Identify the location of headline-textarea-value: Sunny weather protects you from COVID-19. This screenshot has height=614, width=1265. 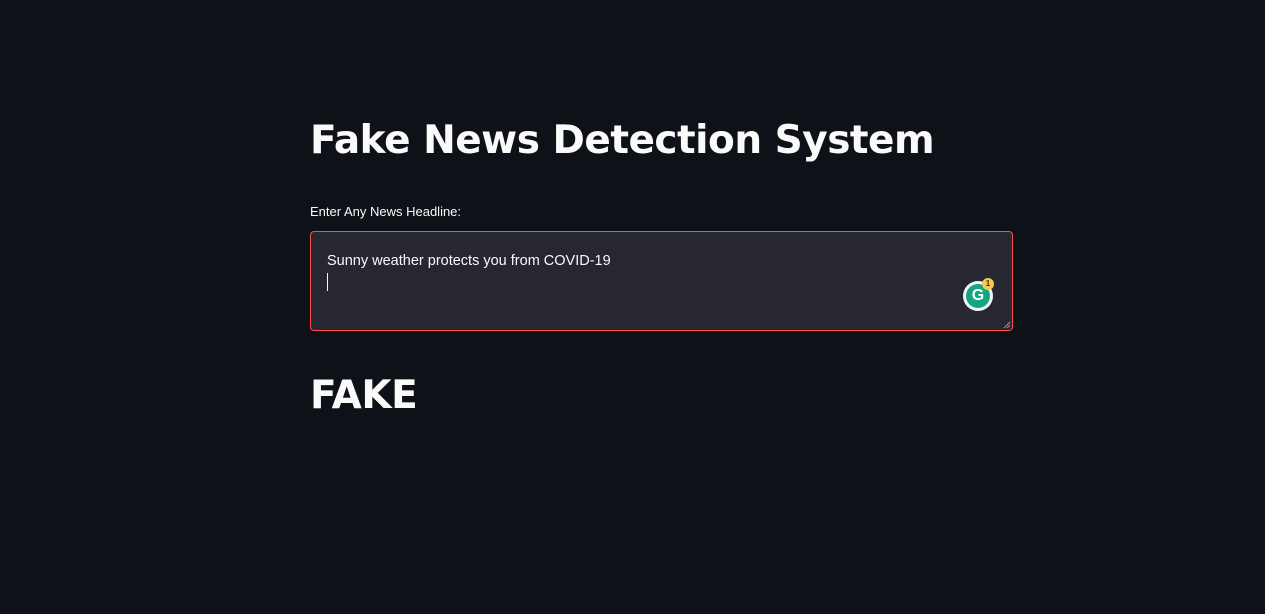
(469, 261).